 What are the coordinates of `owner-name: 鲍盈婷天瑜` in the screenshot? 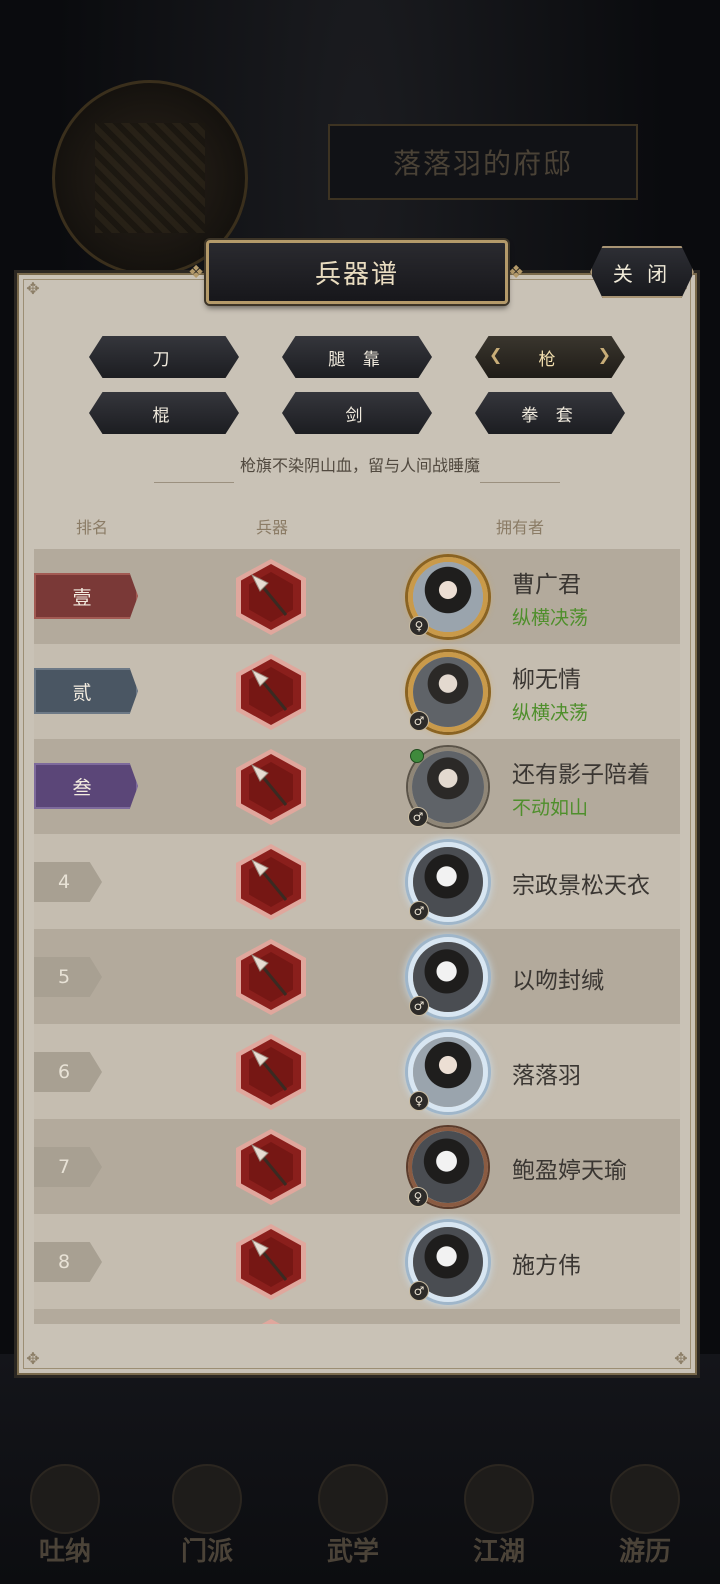 It's located at (569, 1171).